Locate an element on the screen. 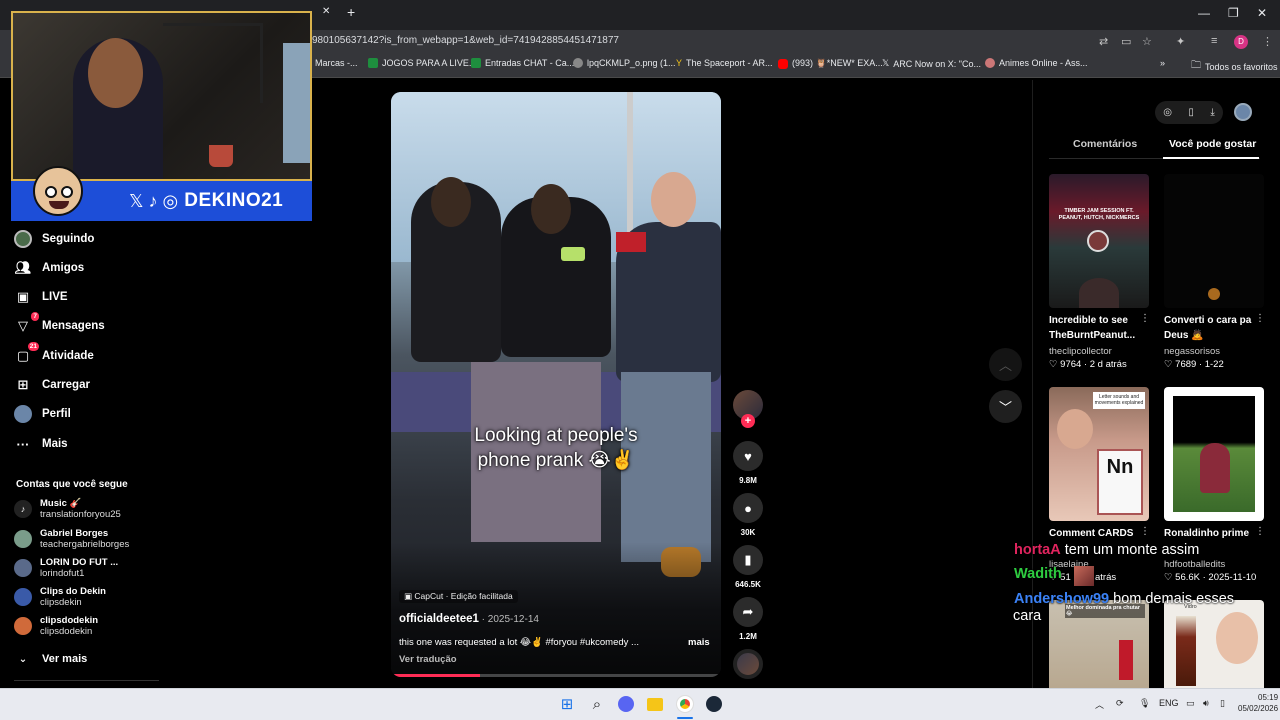 The width and height of the screenshot is (1280, 720). maximize-button: ❐ is located at coordinates (1233, 13).